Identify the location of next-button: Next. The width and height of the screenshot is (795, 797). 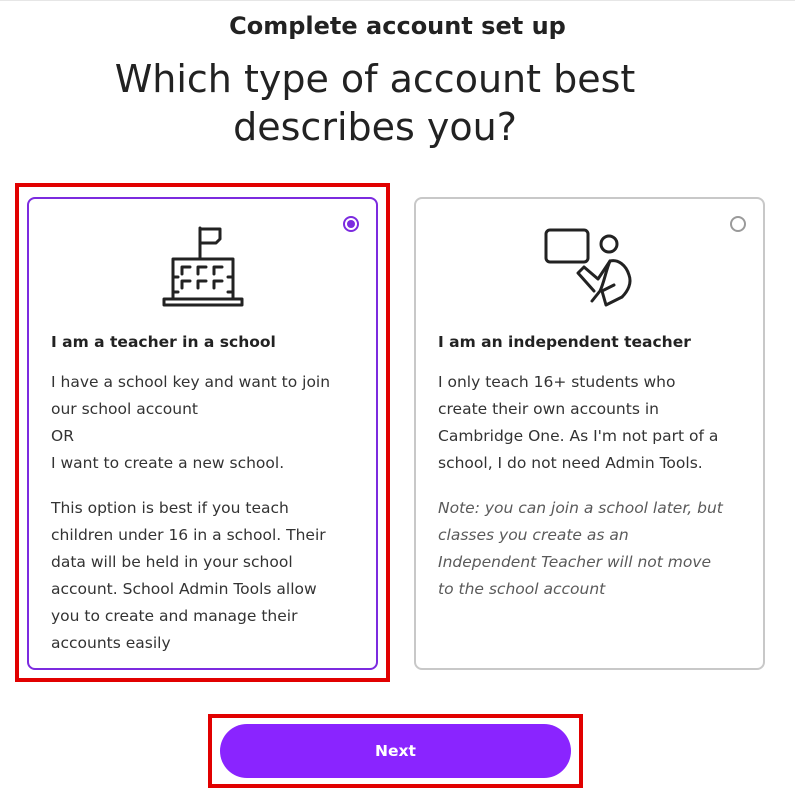
(395, 751).